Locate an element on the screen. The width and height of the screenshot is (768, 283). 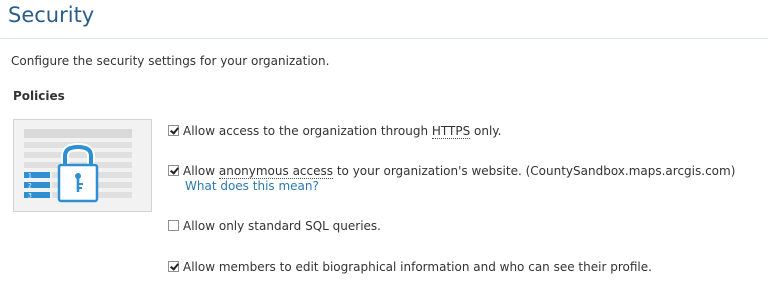
svg-text: 2 is located at coordinates (30, 186).